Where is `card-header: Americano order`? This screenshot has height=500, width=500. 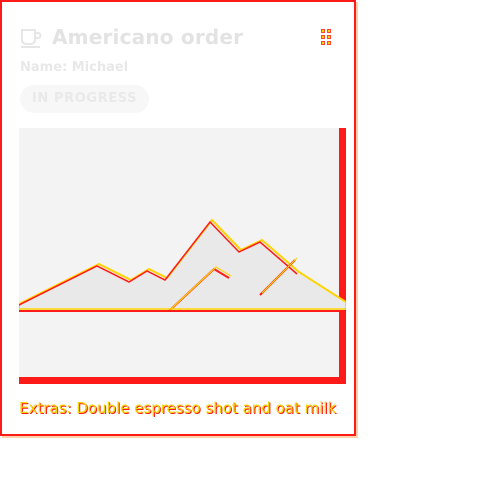
card-header: Americano order is located at coordinates (180, 37).